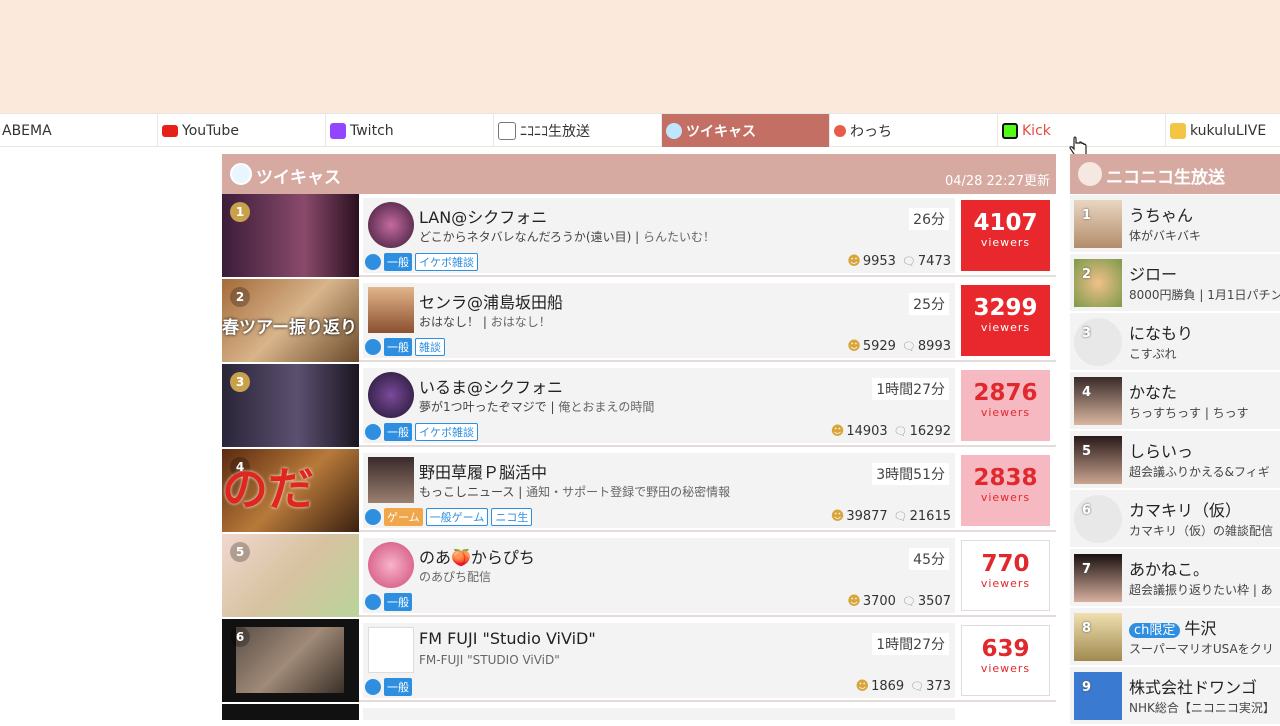 The image size is (1280, 726). What do you see at coordinates (430, 347) in the screenshot?
I see `category-tag: 雑談` at bounding box center [430, 347].